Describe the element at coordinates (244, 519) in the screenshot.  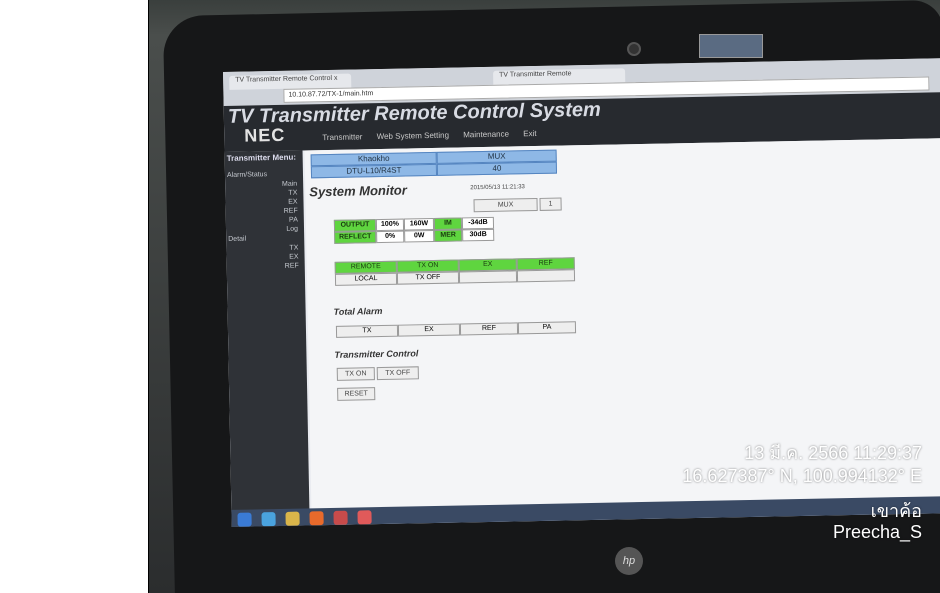
I see `start-icon` at that location.